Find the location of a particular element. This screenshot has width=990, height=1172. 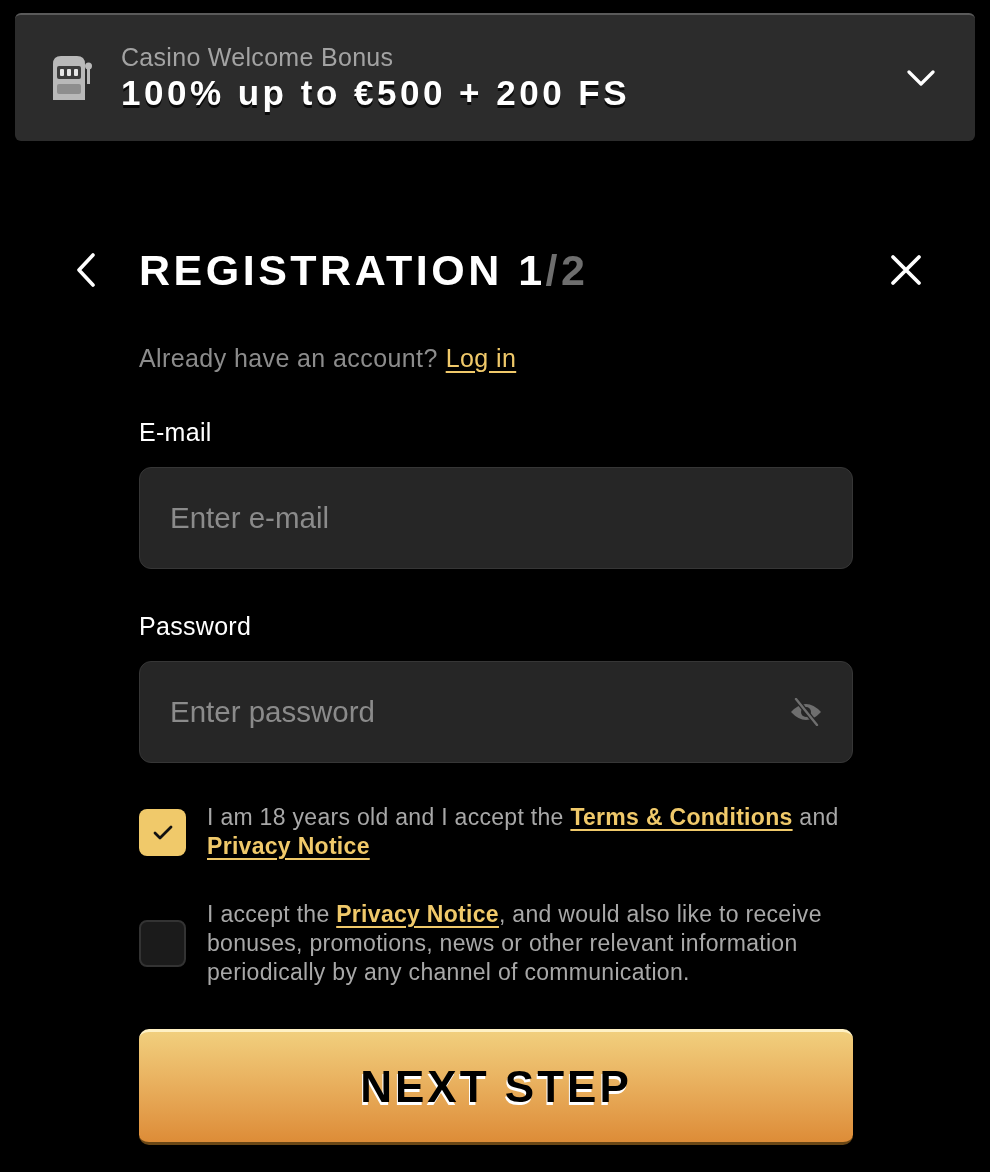

back-icon is located at coordinates (86, 270).